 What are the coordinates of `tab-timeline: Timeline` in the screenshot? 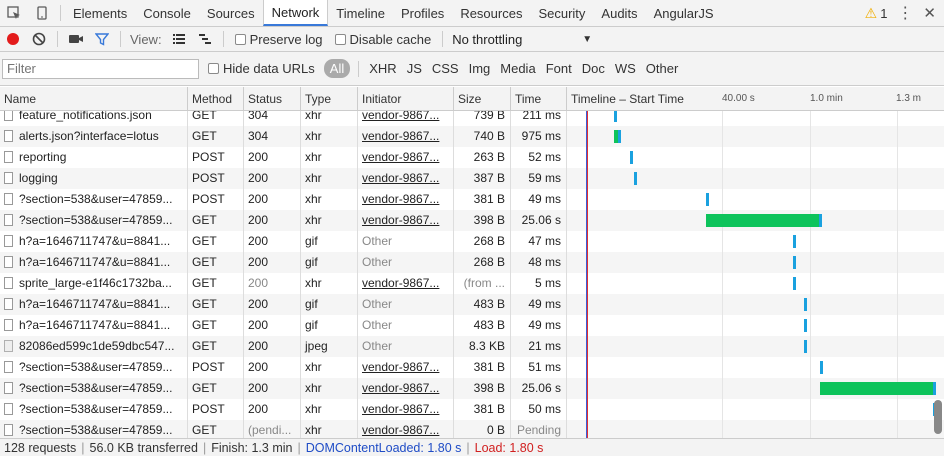 It's located at (360, 13).